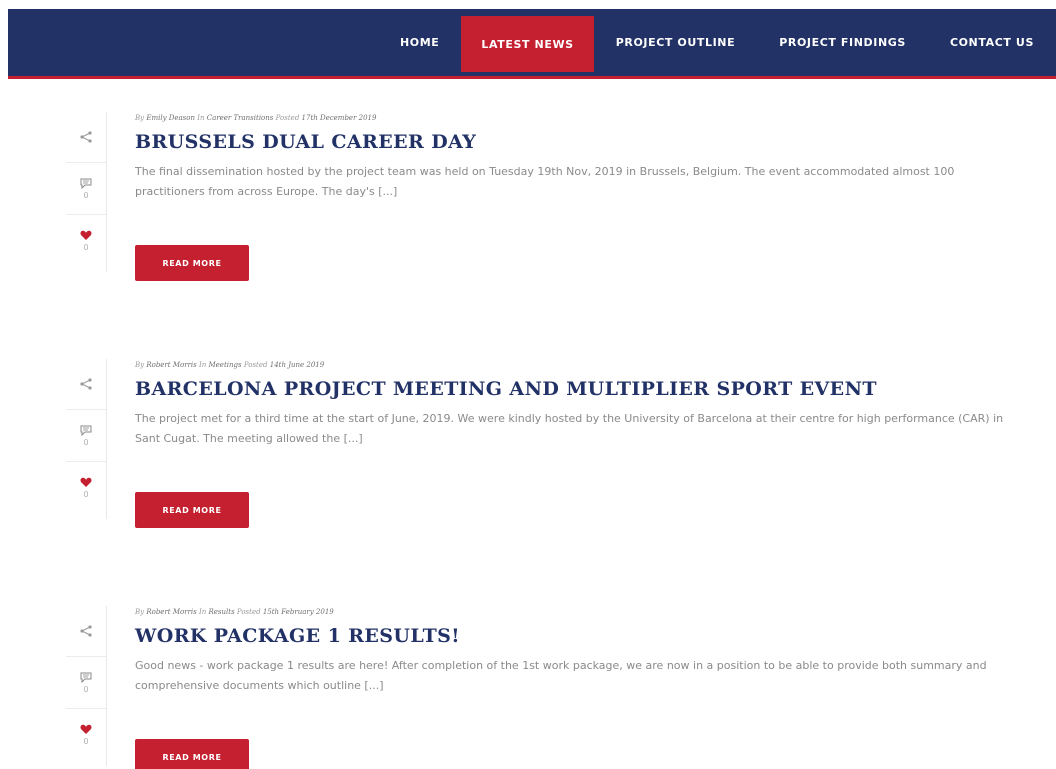 The height and width of the screenshot is (769, 1056). Describe the element at coordinates (575, 636) in the screenshot. I see `post-title-link: WORK PACKAGE 1 RESULTS!` at that location.